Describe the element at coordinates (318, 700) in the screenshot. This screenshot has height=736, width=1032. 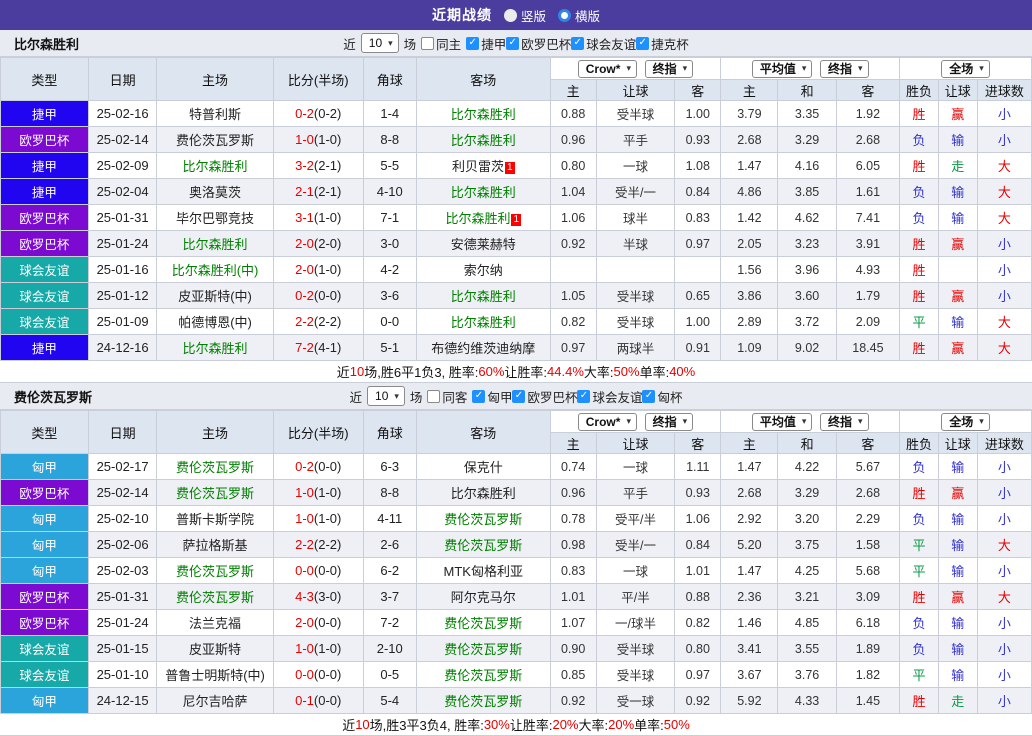
I see `score-cell: 0-1(0-0)` at that location.